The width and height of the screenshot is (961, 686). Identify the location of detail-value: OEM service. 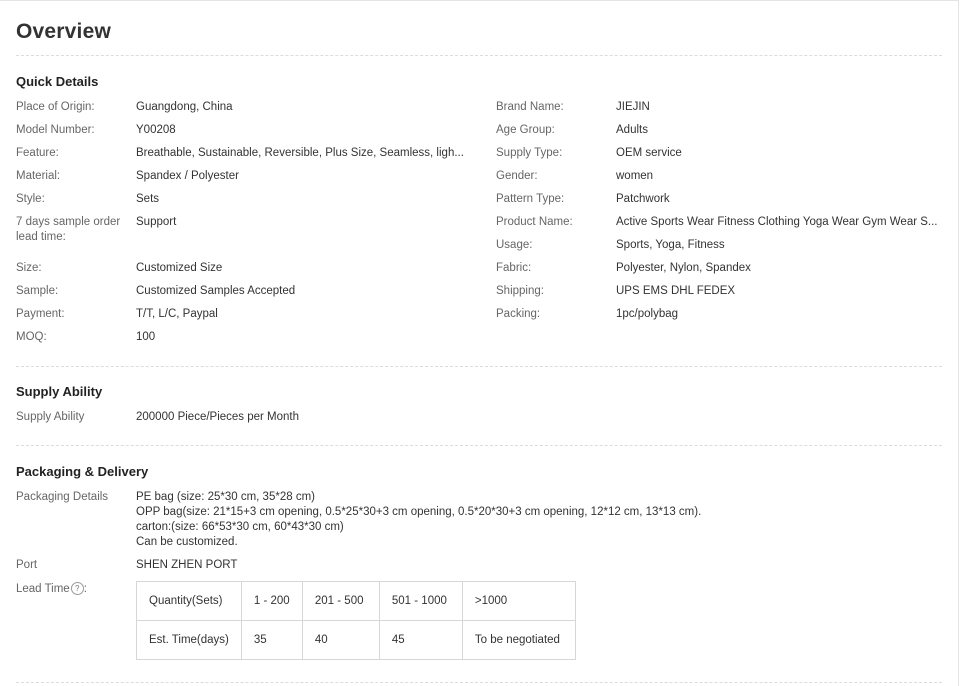
(649, 153).